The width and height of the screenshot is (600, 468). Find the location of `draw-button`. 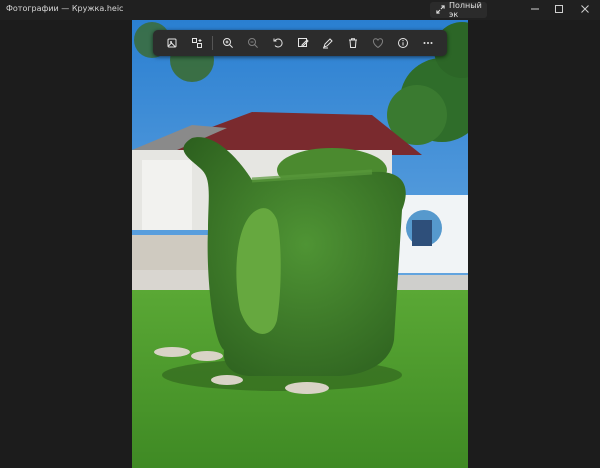

draw-button is located at coordinates (328, 43).